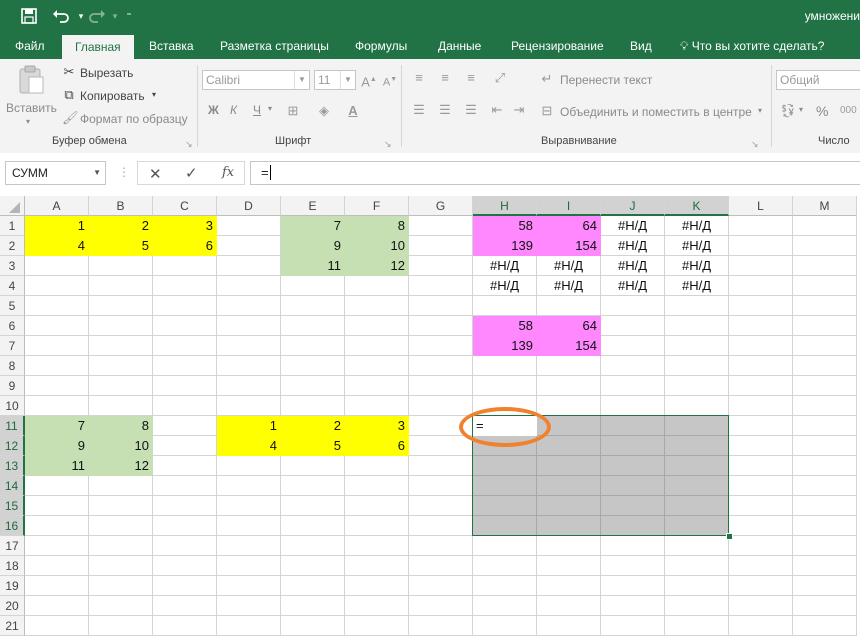  Describe the element at coordinates (249, 406) in the screenshot. I see `cell-d10` at that location.